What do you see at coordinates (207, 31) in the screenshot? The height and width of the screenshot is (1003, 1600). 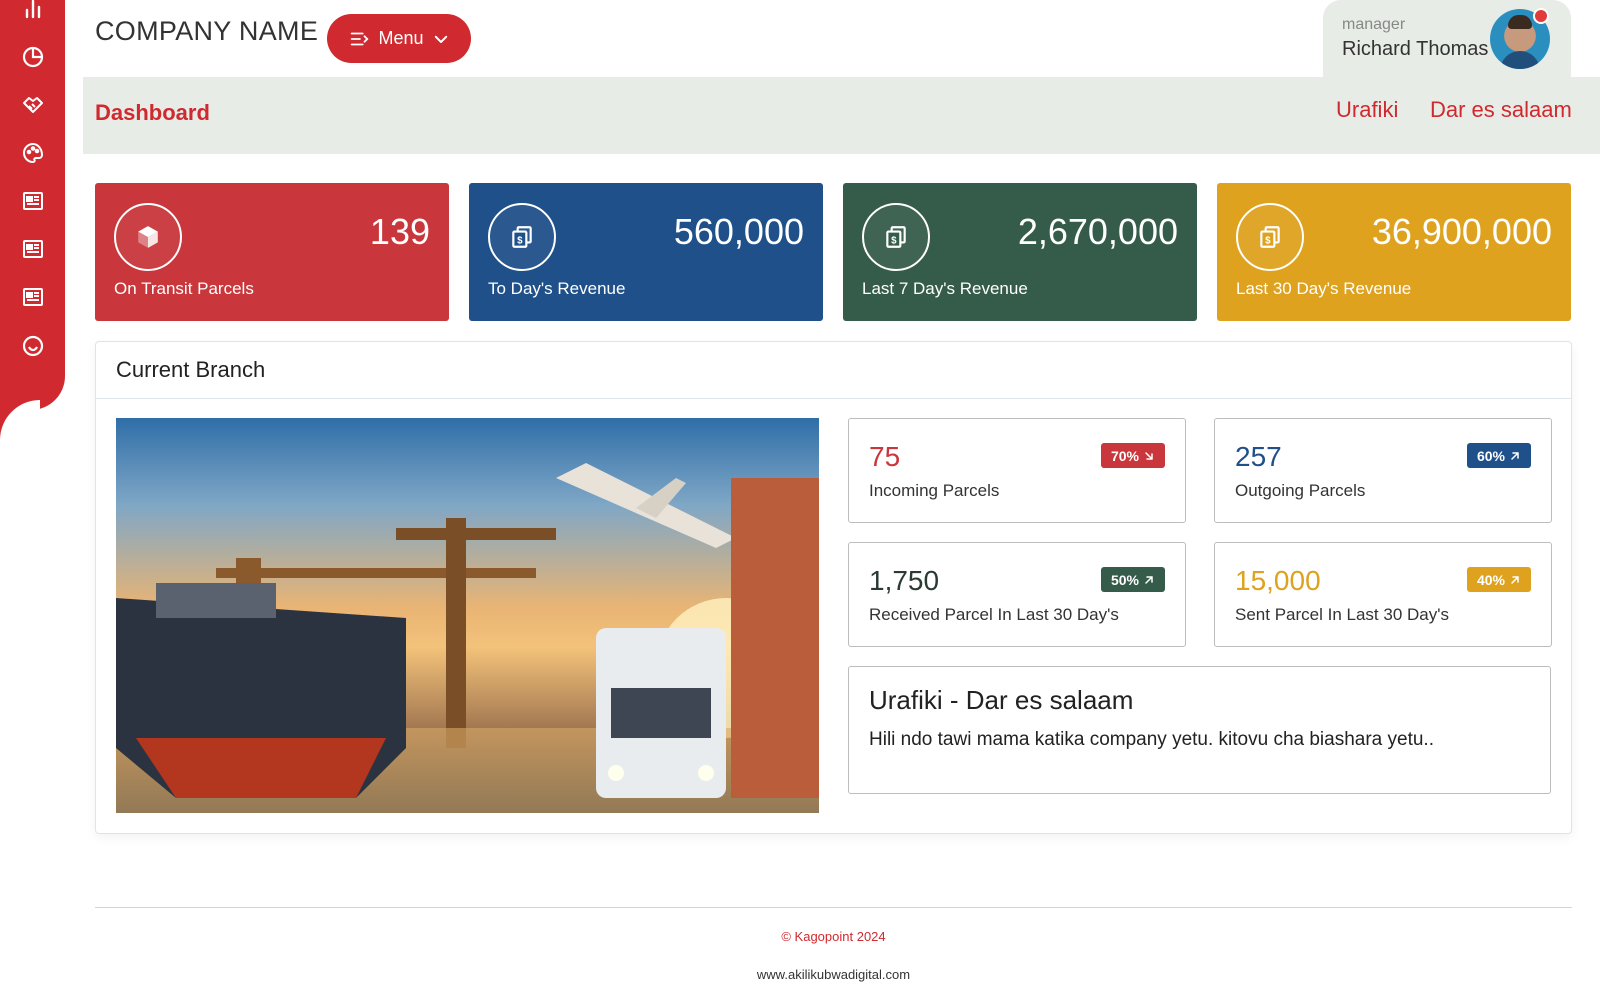 I see `company-name: COMPANY NAME` at bounding box center [207, 31].